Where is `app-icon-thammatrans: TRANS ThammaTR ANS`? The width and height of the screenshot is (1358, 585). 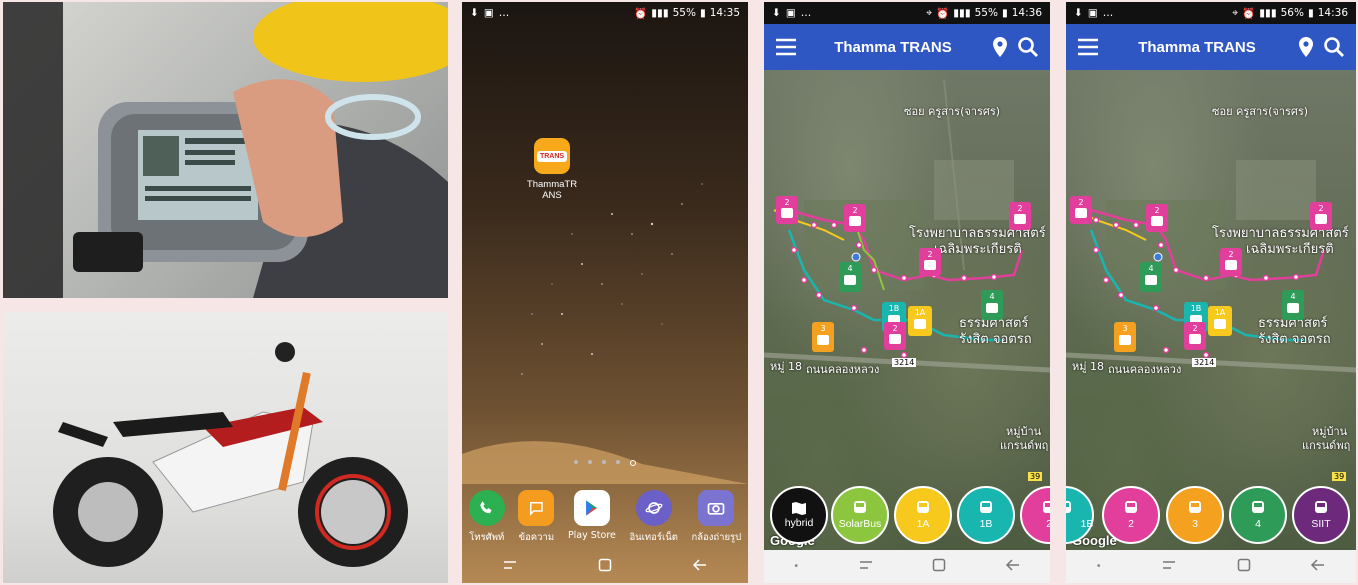 app-icon-thammatrans: TRANS ThammaTR ANS is located at coordinates (552, 169).